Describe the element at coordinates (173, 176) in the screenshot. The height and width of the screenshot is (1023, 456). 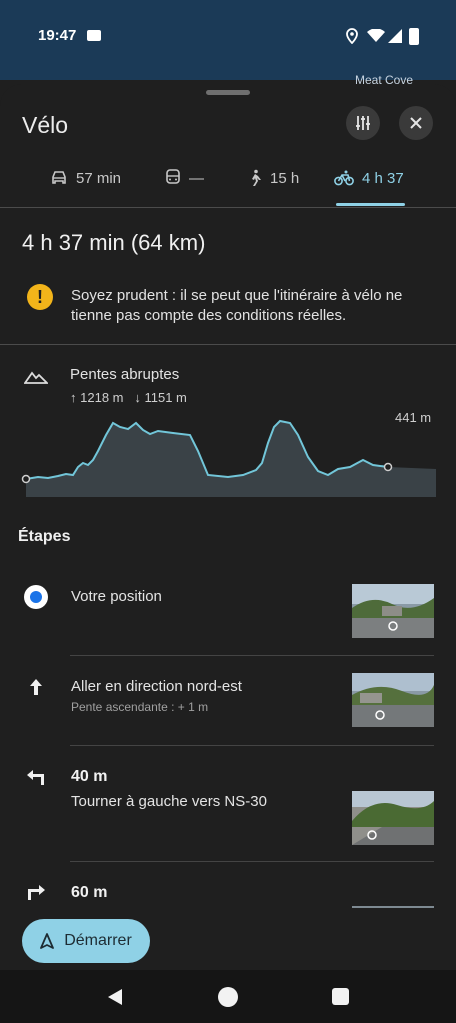
I see `train-icon` at that location.